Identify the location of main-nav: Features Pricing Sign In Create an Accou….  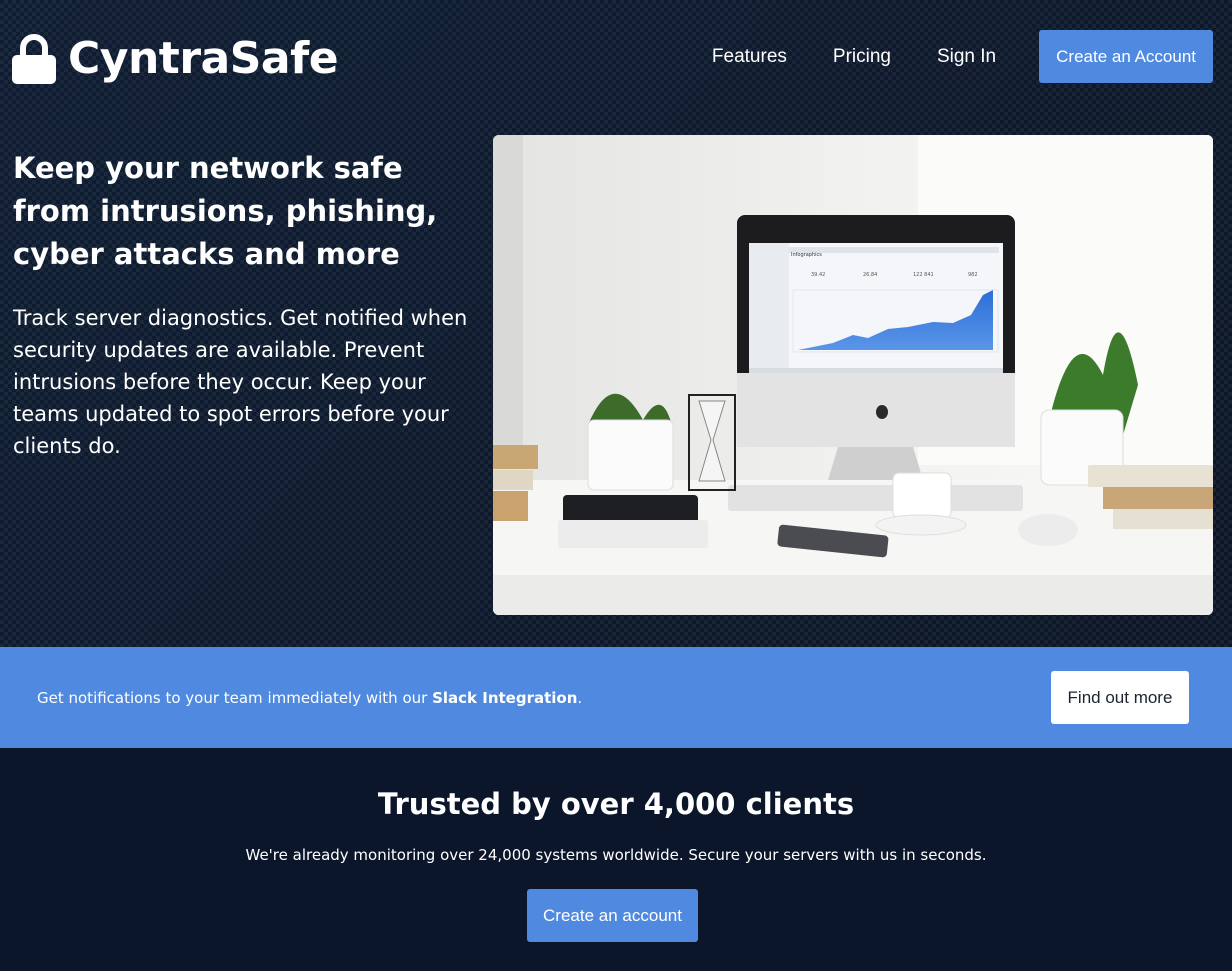
(962, 56).